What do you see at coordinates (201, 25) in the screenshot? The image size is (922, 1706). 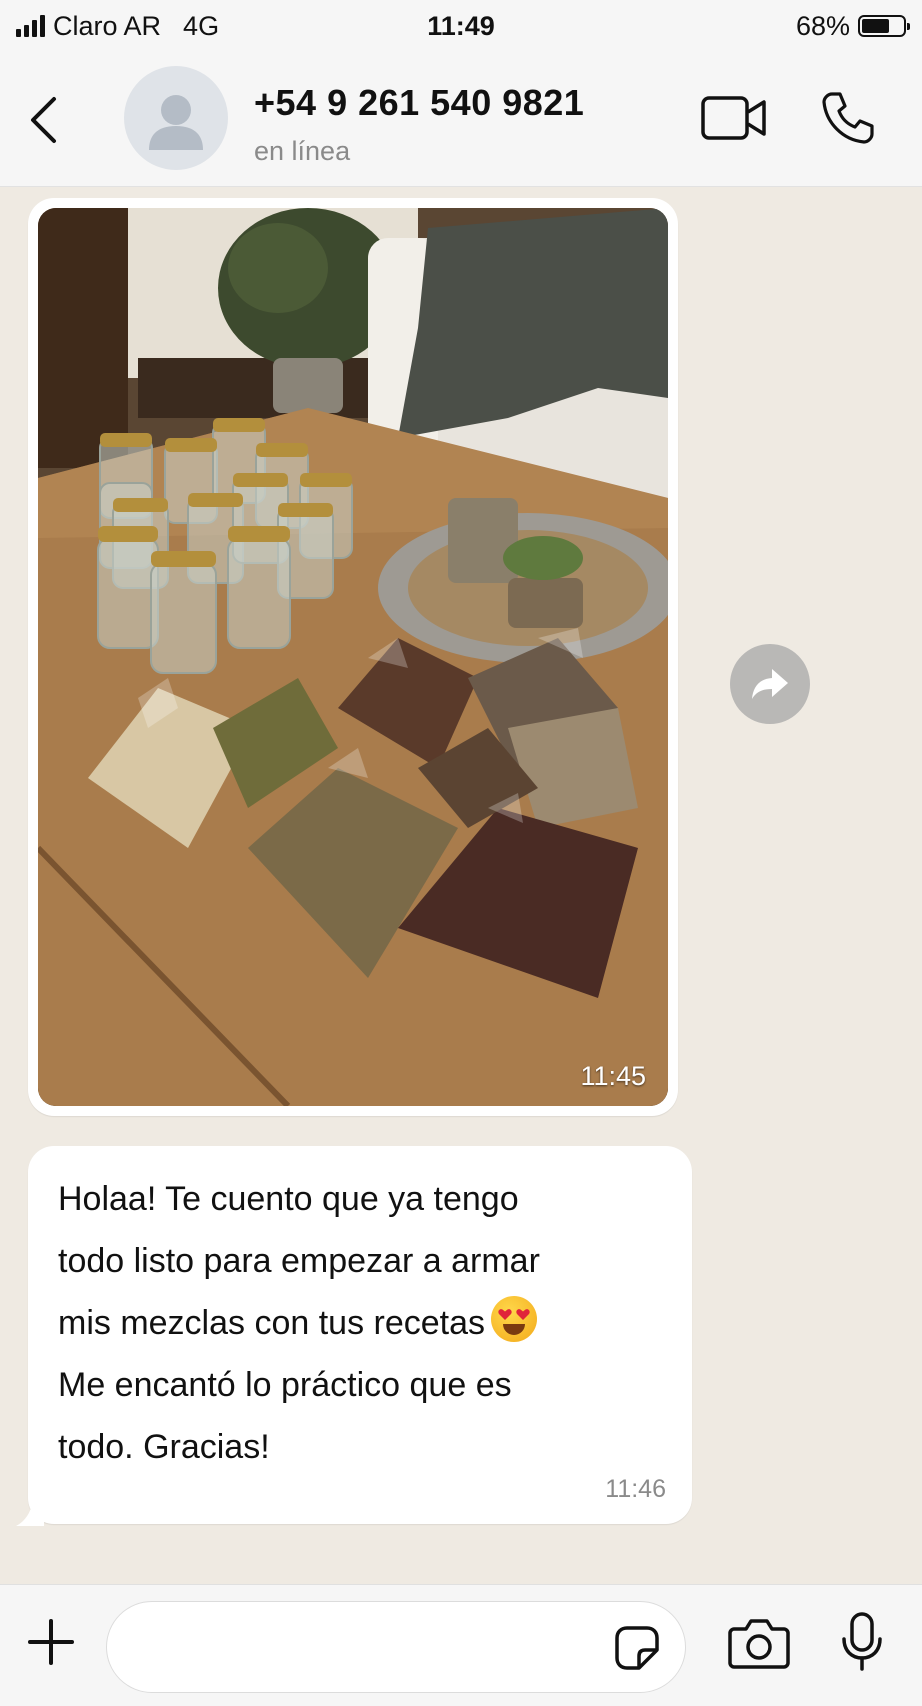 I see `network-label: 4G` at bounding box center [201, 25].